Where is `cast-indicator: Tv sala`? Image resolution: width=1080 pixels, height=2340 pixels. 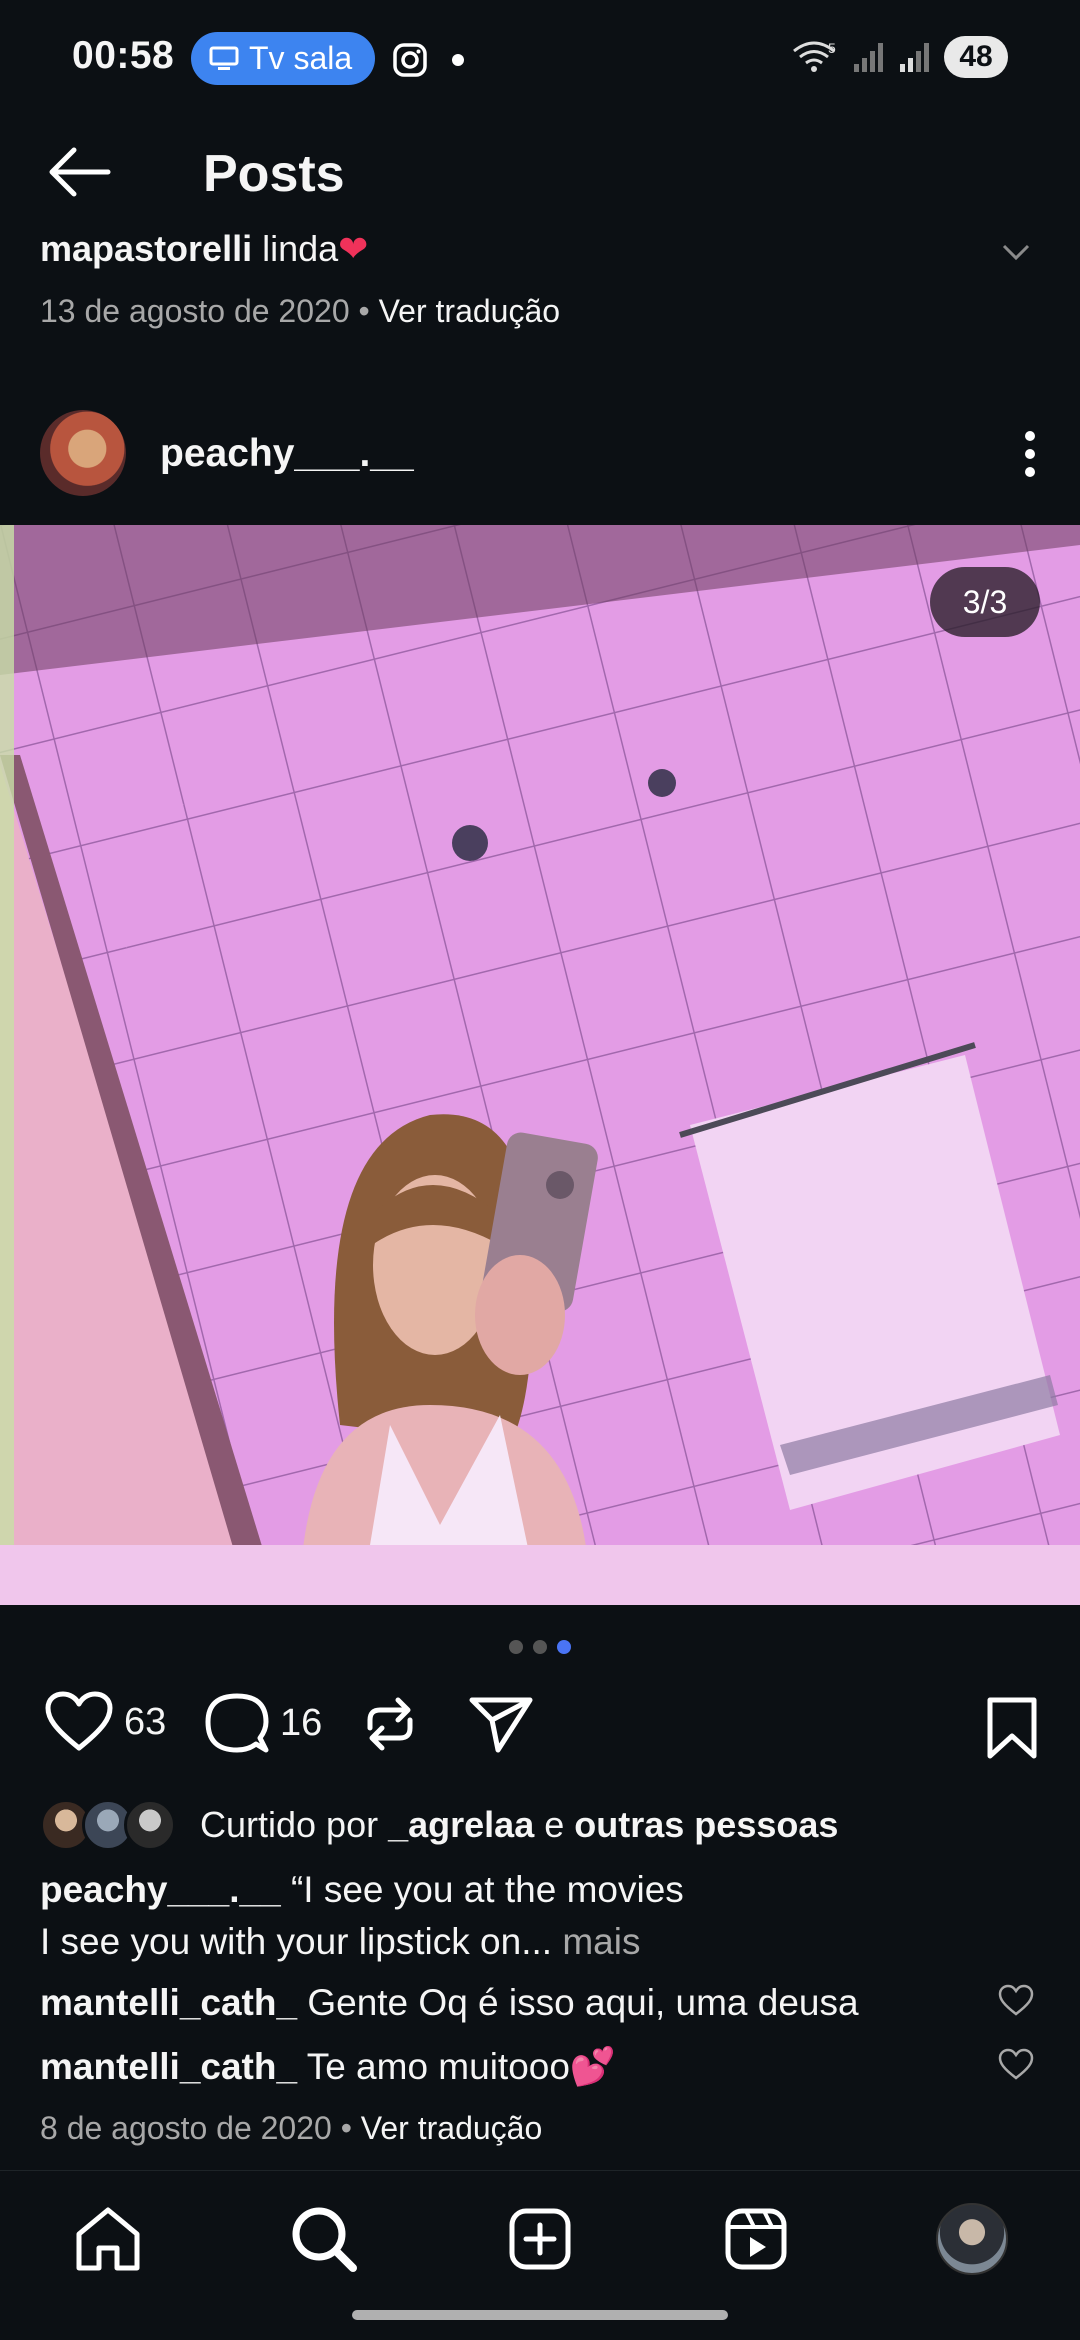
cast-indicator: Tv sala is located at coordinates (283, 58).